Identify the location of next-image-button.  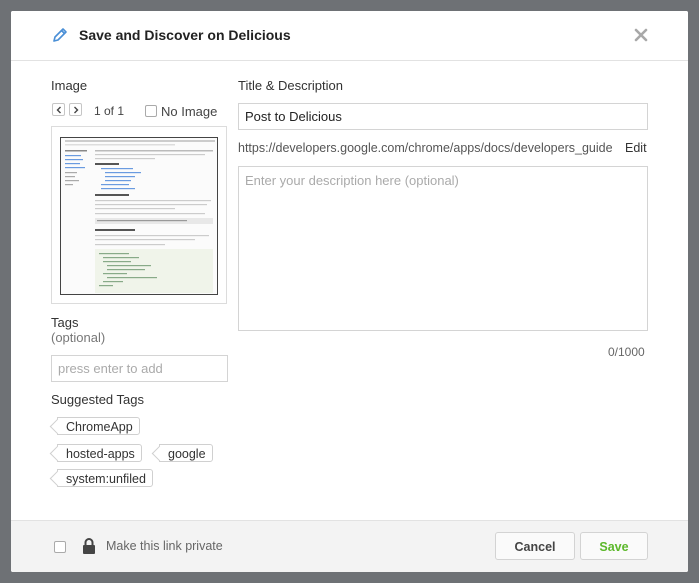
(75, 109).